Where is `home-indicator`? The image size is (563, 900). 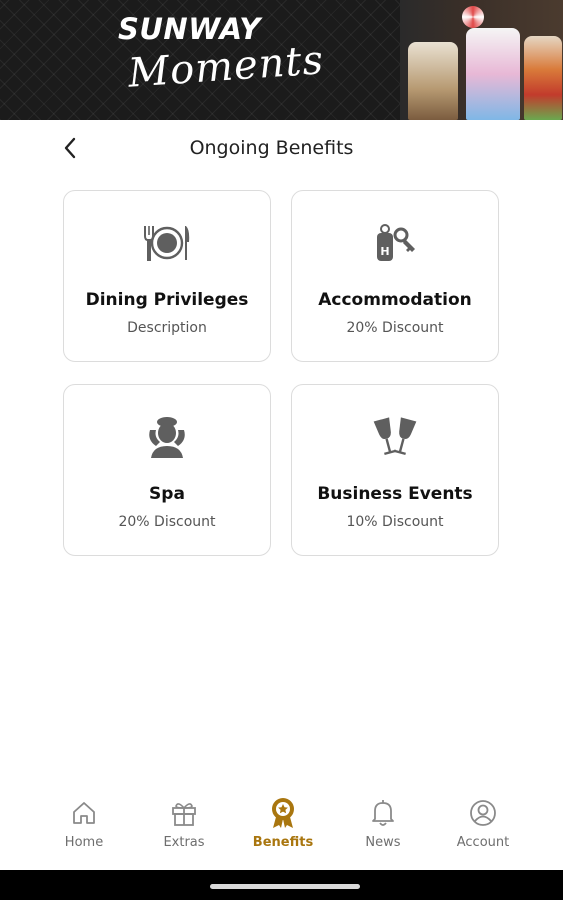 home-indicator is located at coordinates (285, 886).